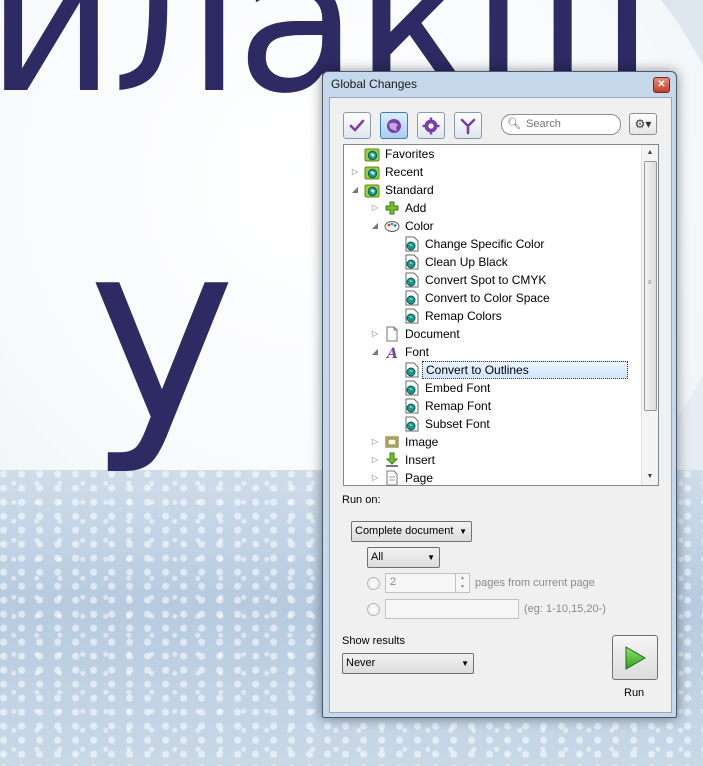 The image size is (703, 766). What do you see at coordinates (492, 208) in the screenshot?
I see `tree-item: ▷ Add` at bounding box center [492, 208].